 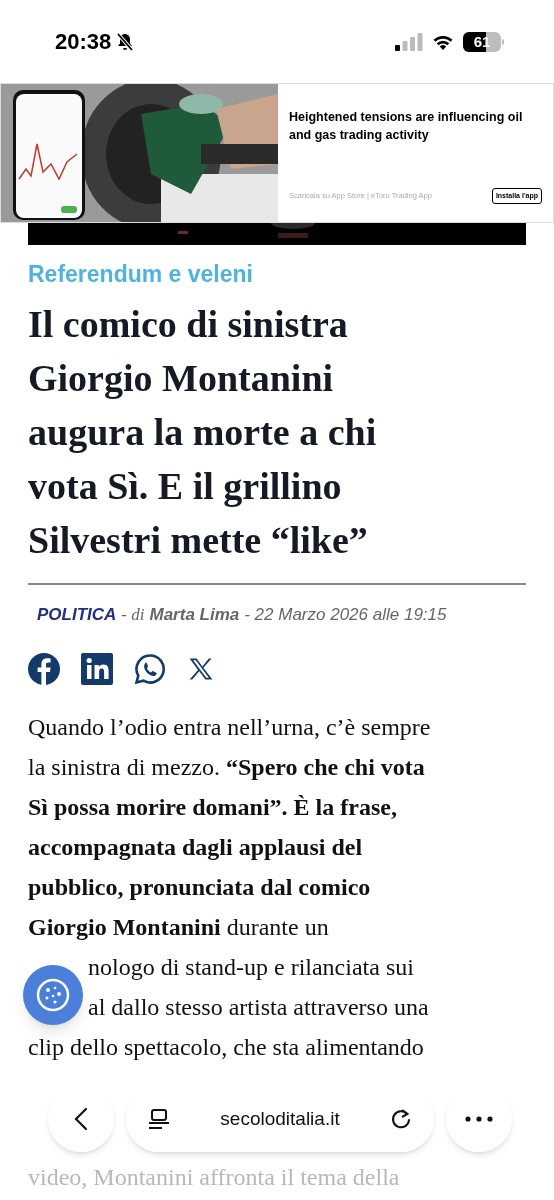 I want to click on reload-icon, so click(x=401, y=1119).